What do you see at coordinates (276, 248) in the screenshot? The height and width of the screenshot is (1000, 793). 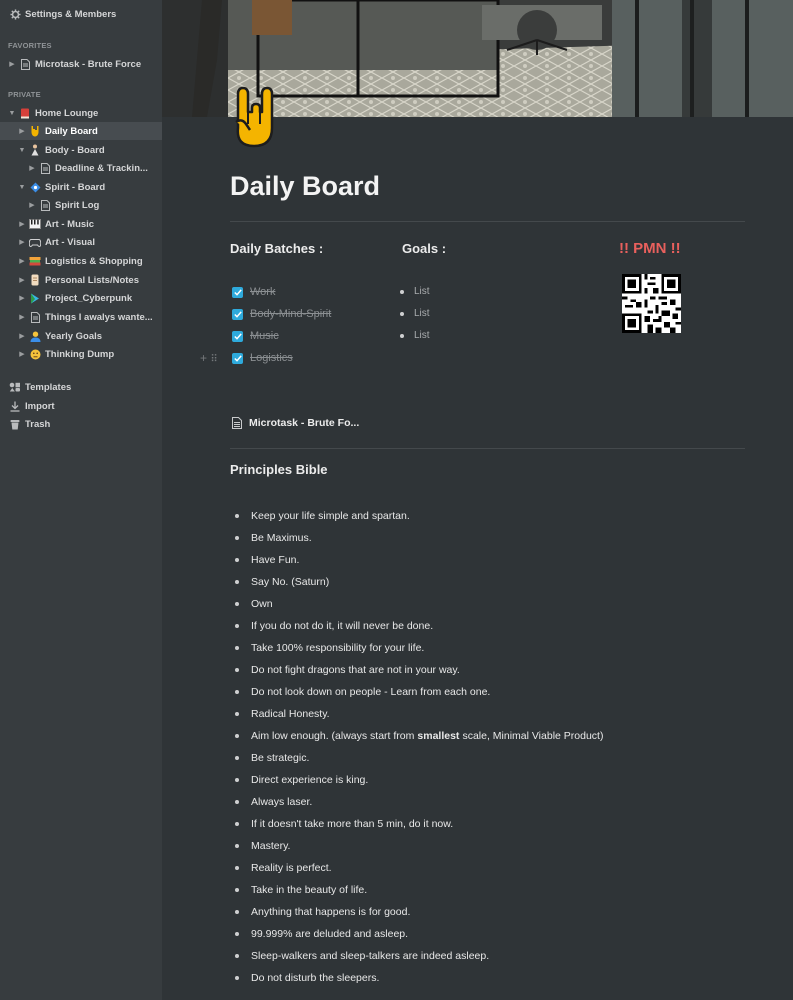 I see `daily-batches-heading: Daily Batches :` at bounding box center [276, 248].